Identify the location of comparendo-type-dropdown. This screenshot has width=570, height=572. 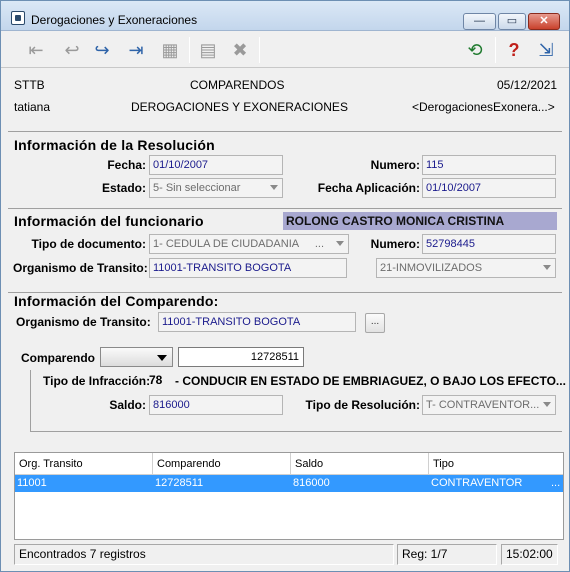
(136, 357).